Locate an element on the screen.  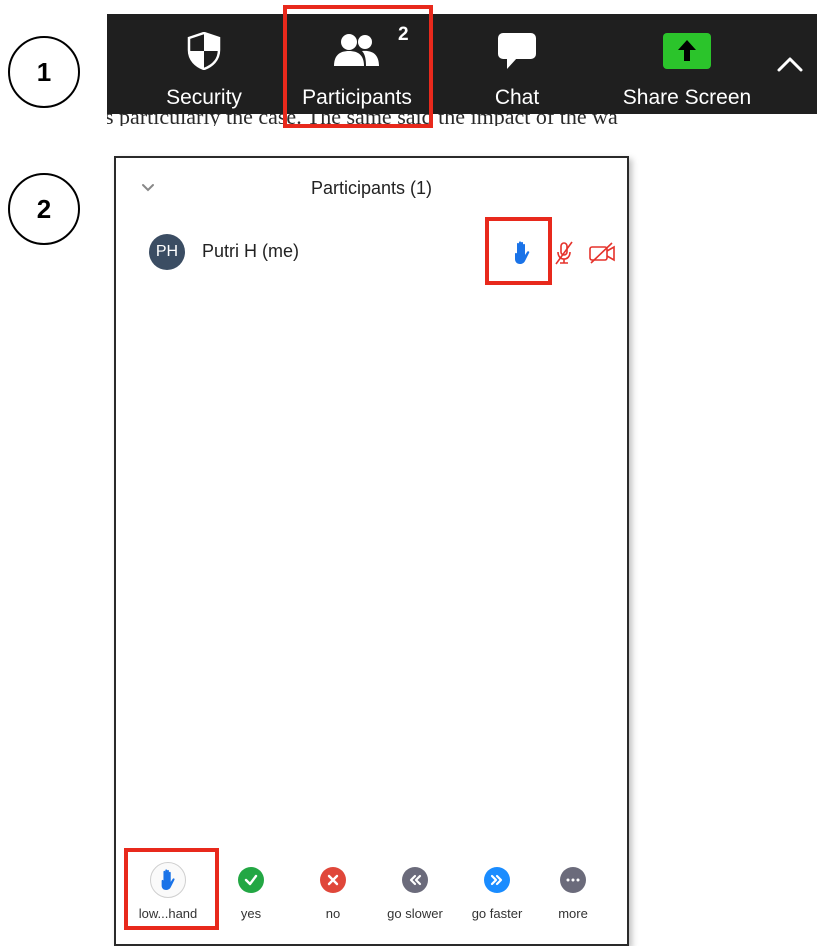
share-screen-label: Share Screen is located at coordinates (687, 97).